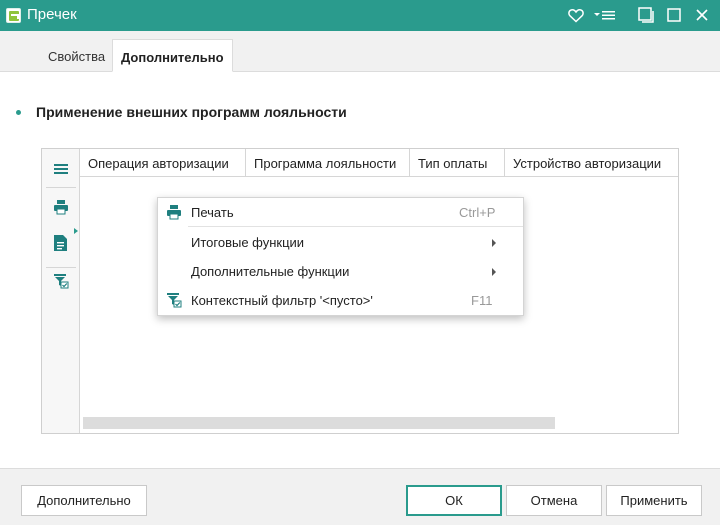 Image resolution: width=720 pixels, height=525 pixels. Describe the element at coordinates (212, 212) in the screenshot. I see `menu-item-label: Печать` at that location.